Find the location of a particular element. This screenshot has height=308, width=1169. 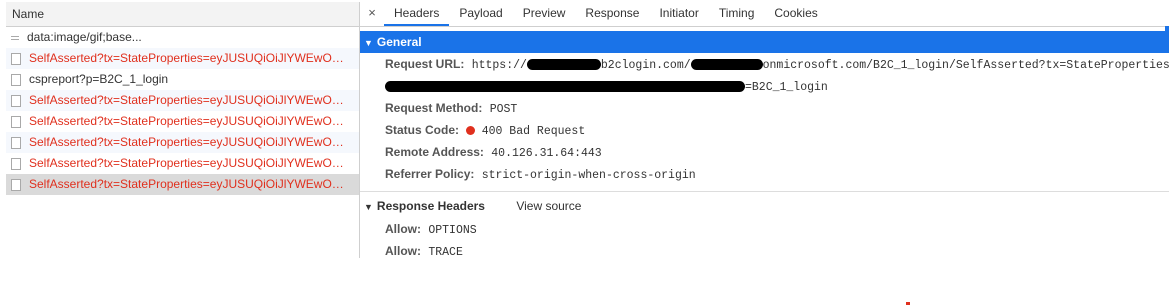

general-section-header: ▼ General is located at coordinates (764, 42).